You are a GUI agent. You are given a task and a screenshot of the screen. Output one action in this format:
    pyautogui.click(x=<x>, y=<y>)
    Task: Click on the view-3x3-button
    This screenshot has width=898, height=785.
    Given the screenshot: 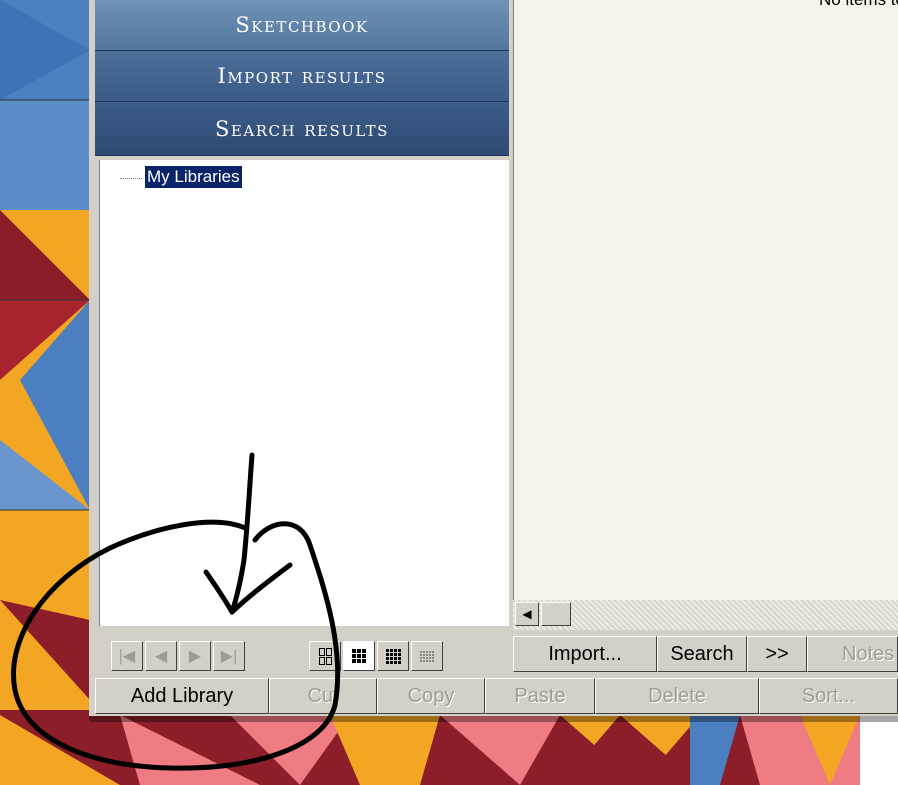 What is the action you would take?
    pyautogui.click(x=359, y=656)
    